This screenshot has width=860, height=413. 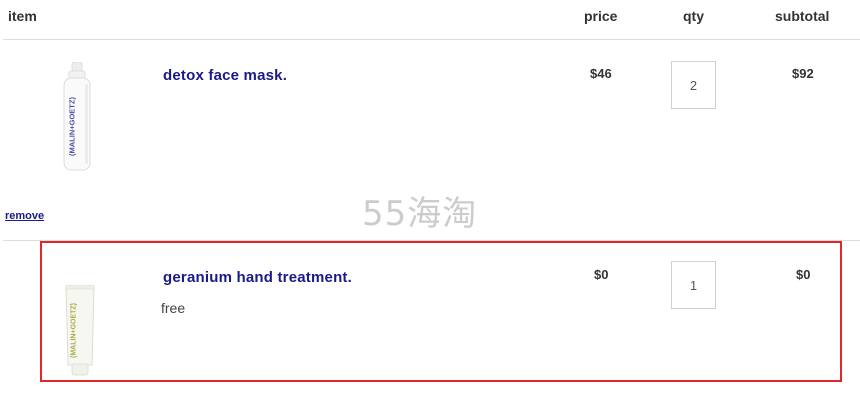 I want to click on header-divider, so click(x=431, y=39).